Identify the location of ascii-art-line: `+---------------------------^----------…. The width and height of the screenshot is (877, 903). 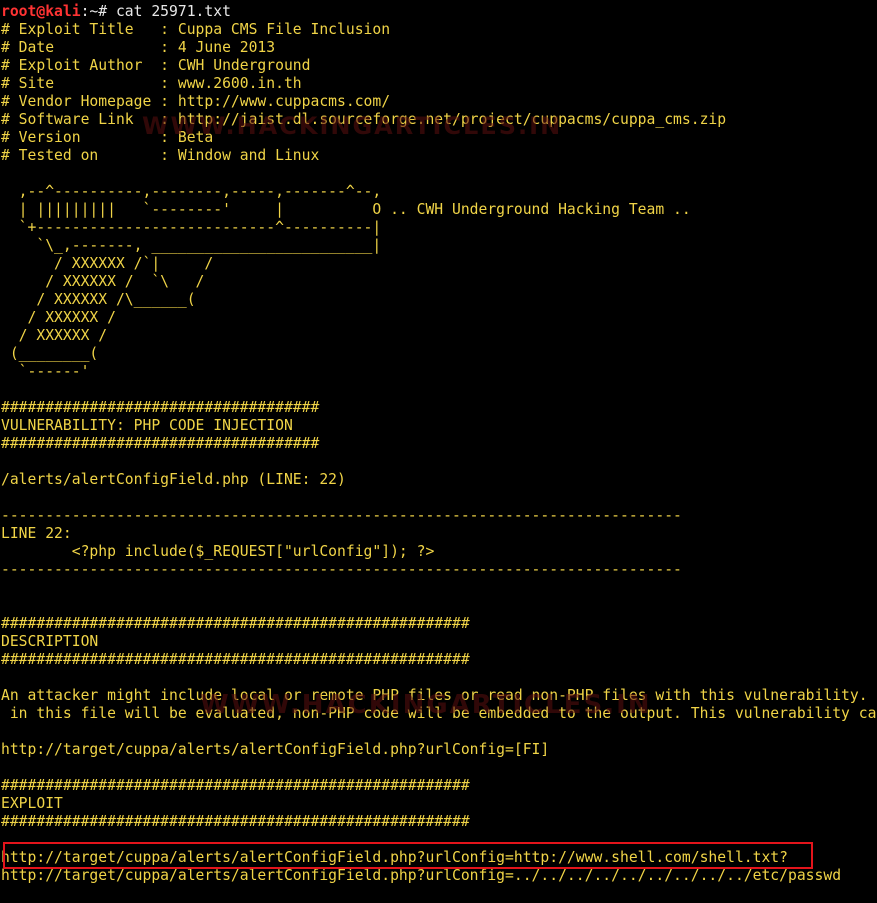
(191, 227).